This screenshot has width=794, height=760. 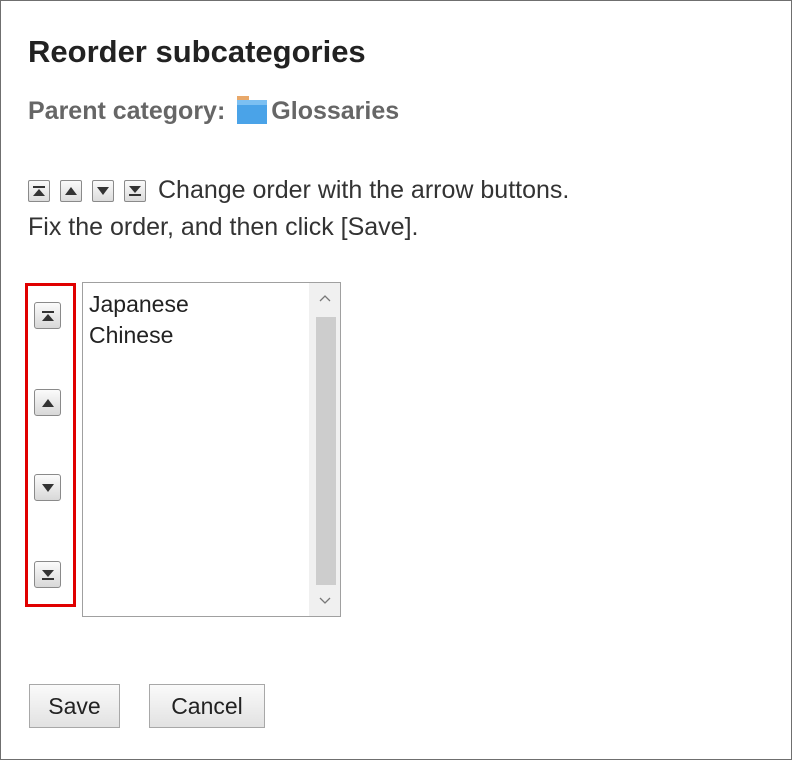 What do you see at coordinates (335, 110) in the screenshot?
I see `parent-category-name: Glossaries` at bounding box center [335, 110].